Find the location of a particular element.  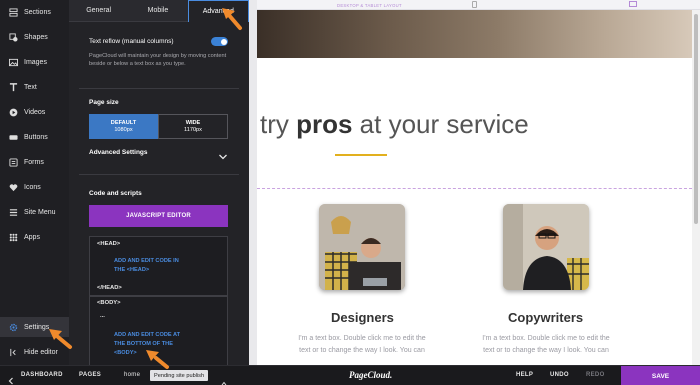

redo-button: REDO is located at coordinates (595, 375).